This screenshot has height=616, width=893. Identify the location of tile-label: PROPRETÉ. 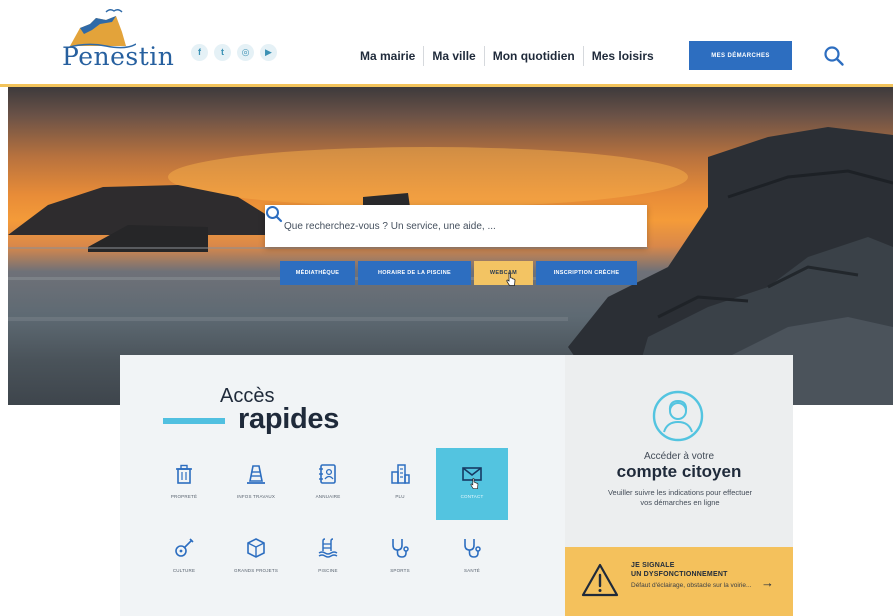
(184, 496).